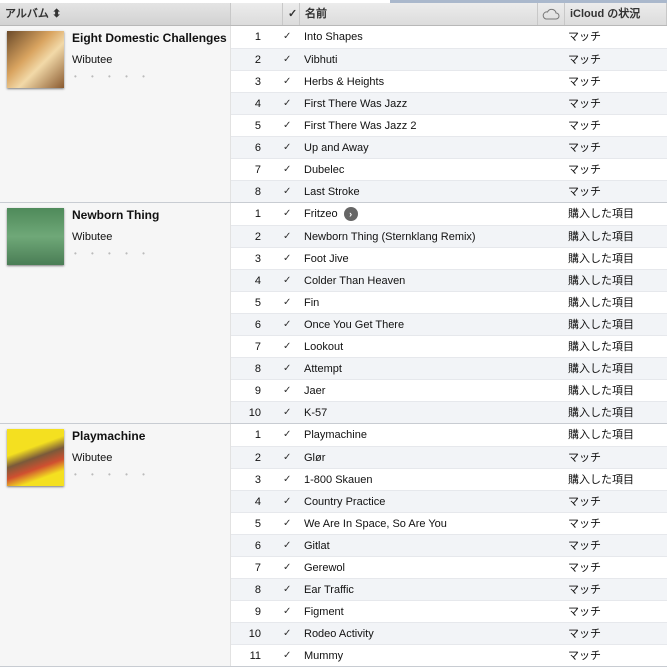  I want to click on track-row: 3 ✓ Herbs & Heights マッチ, so click(449, 81).